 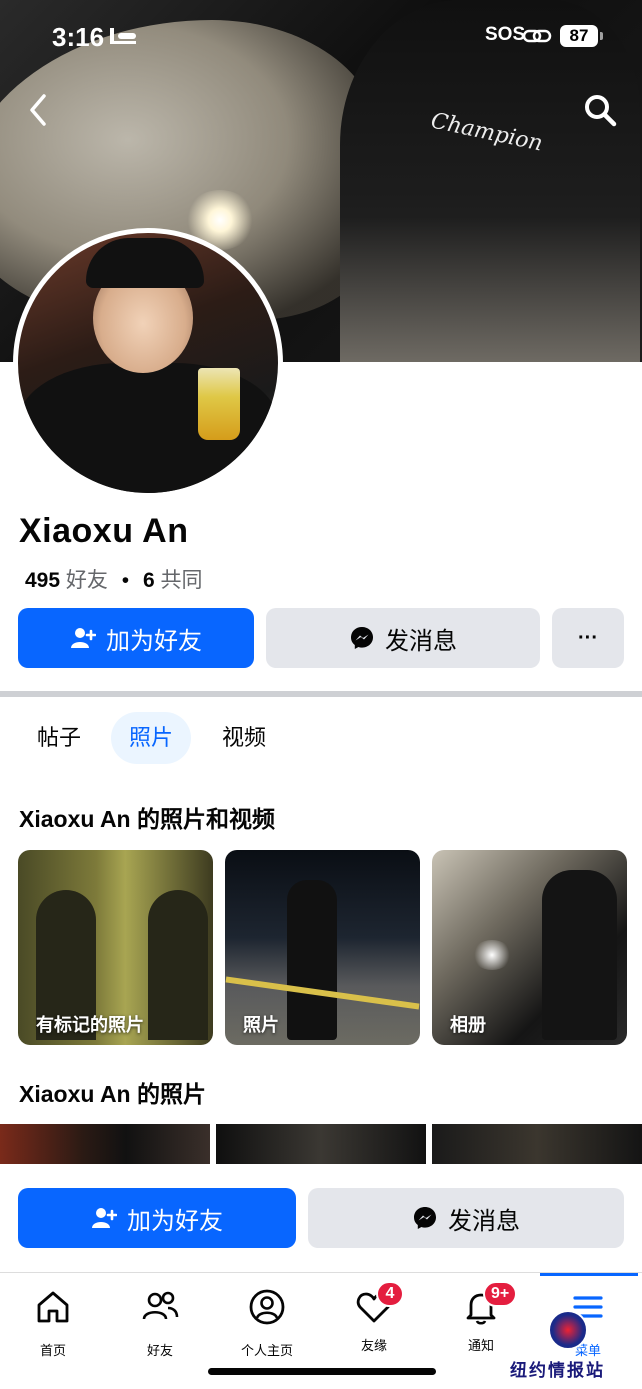 I want to click on nav-label: 好友, so click(x=159, y=1350).